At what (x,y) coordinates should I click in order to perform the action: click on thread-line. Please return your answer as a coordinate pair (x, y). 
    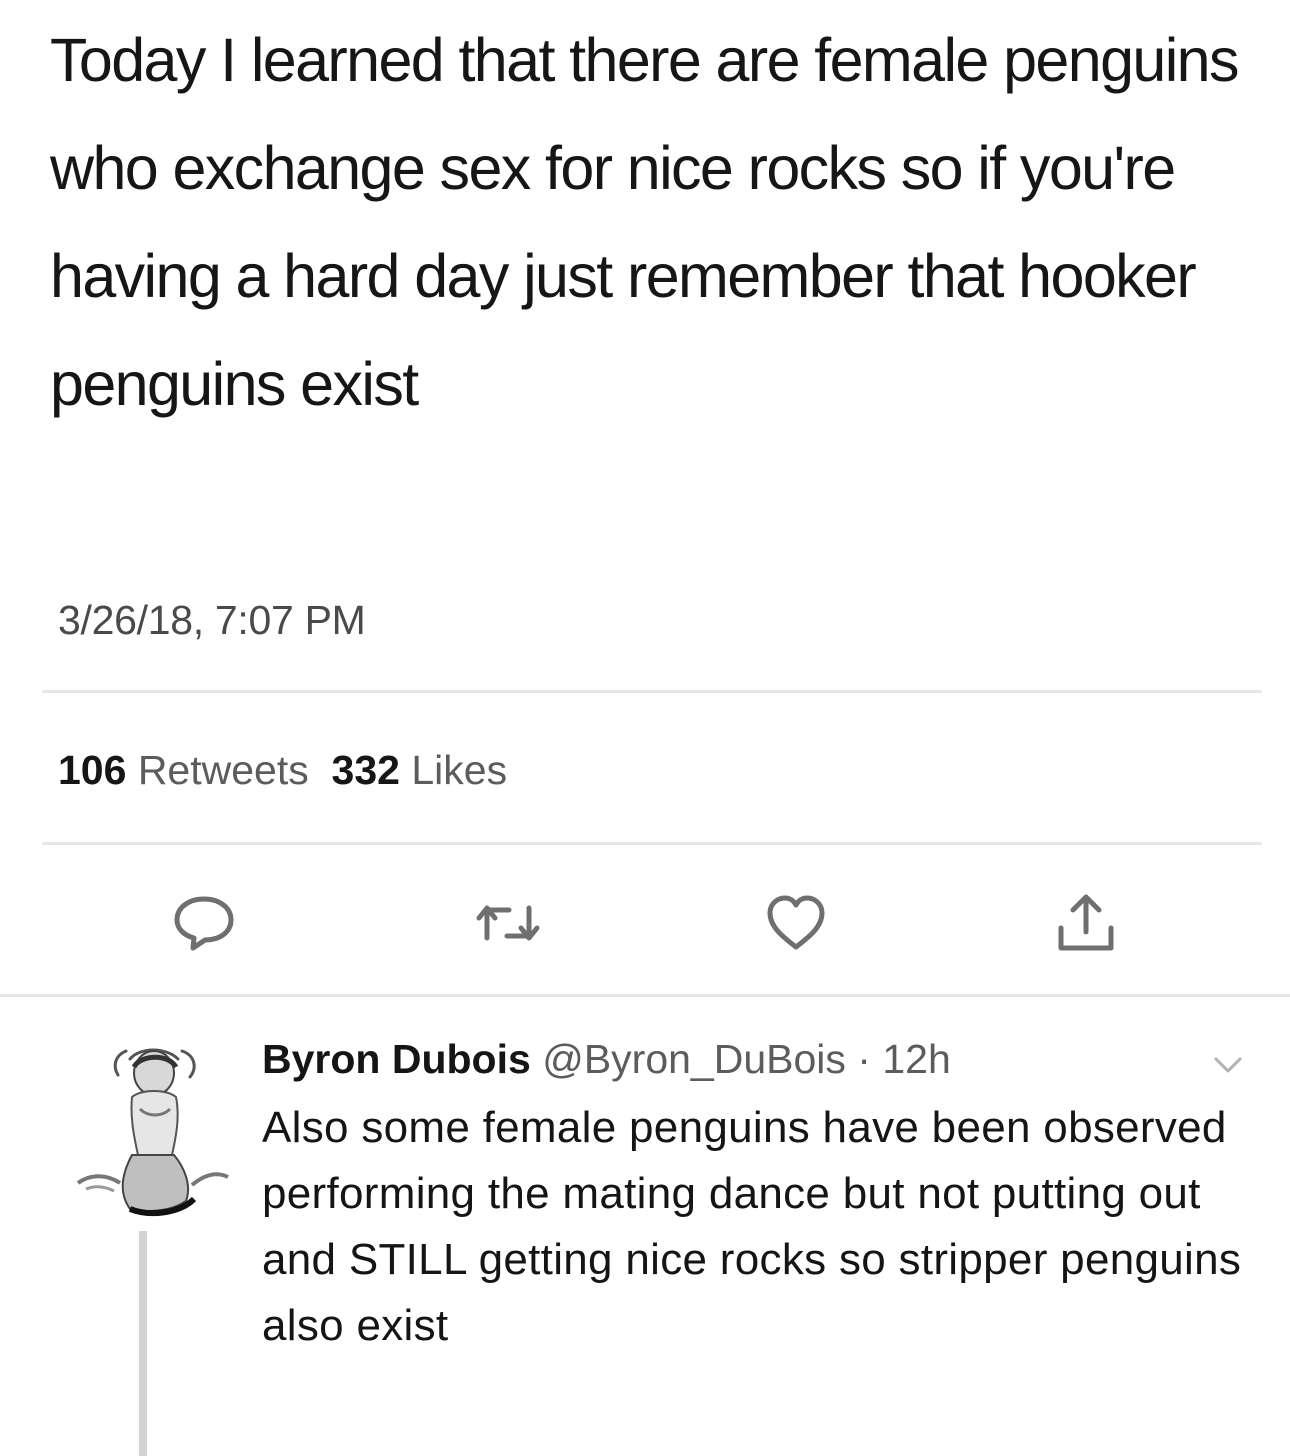
    Looking at the image, I should click on (143, 1343).